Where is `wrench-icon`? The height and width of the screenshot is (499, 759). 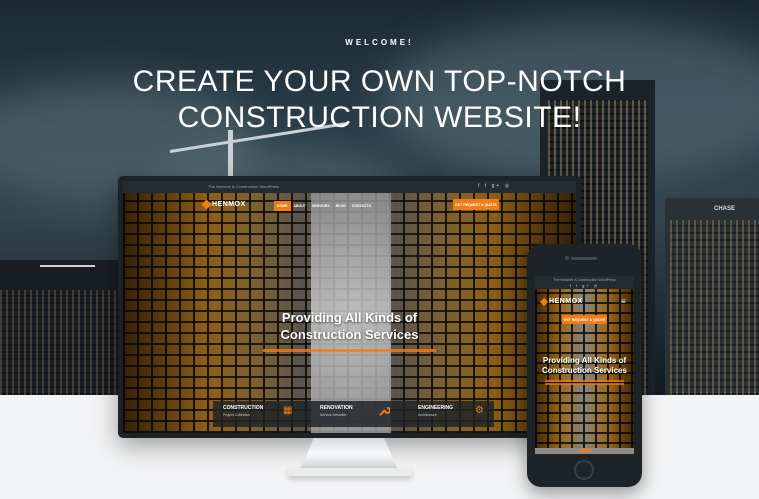 wrench-icon is located at coordinates (385, 411).